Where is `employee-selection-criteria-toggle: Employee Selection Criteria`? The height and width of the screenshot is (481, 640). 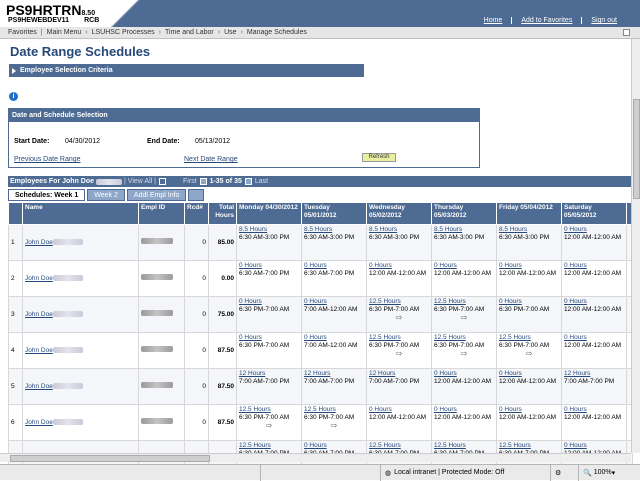 employee-selection-criteria-toggle: Employee Selection Criteria is located at coordinates (186, 70).